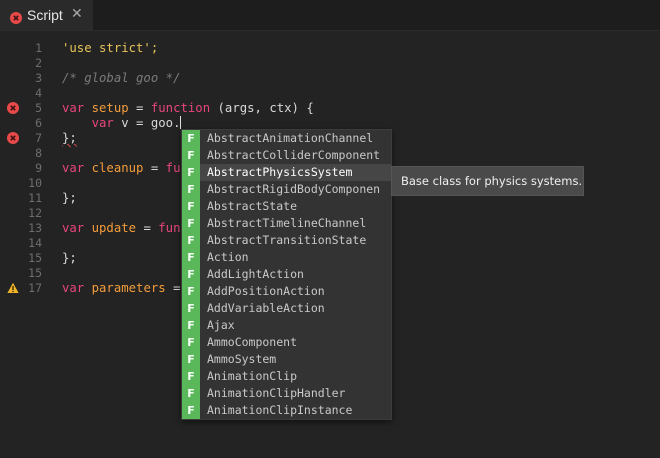 Image resolution: width=660 pixels, height=458 pixels. What do you see at coordinates (110, 48) in the screenshot?
I see `string-literal: 'use strict';` at bounding box center [110, 48].